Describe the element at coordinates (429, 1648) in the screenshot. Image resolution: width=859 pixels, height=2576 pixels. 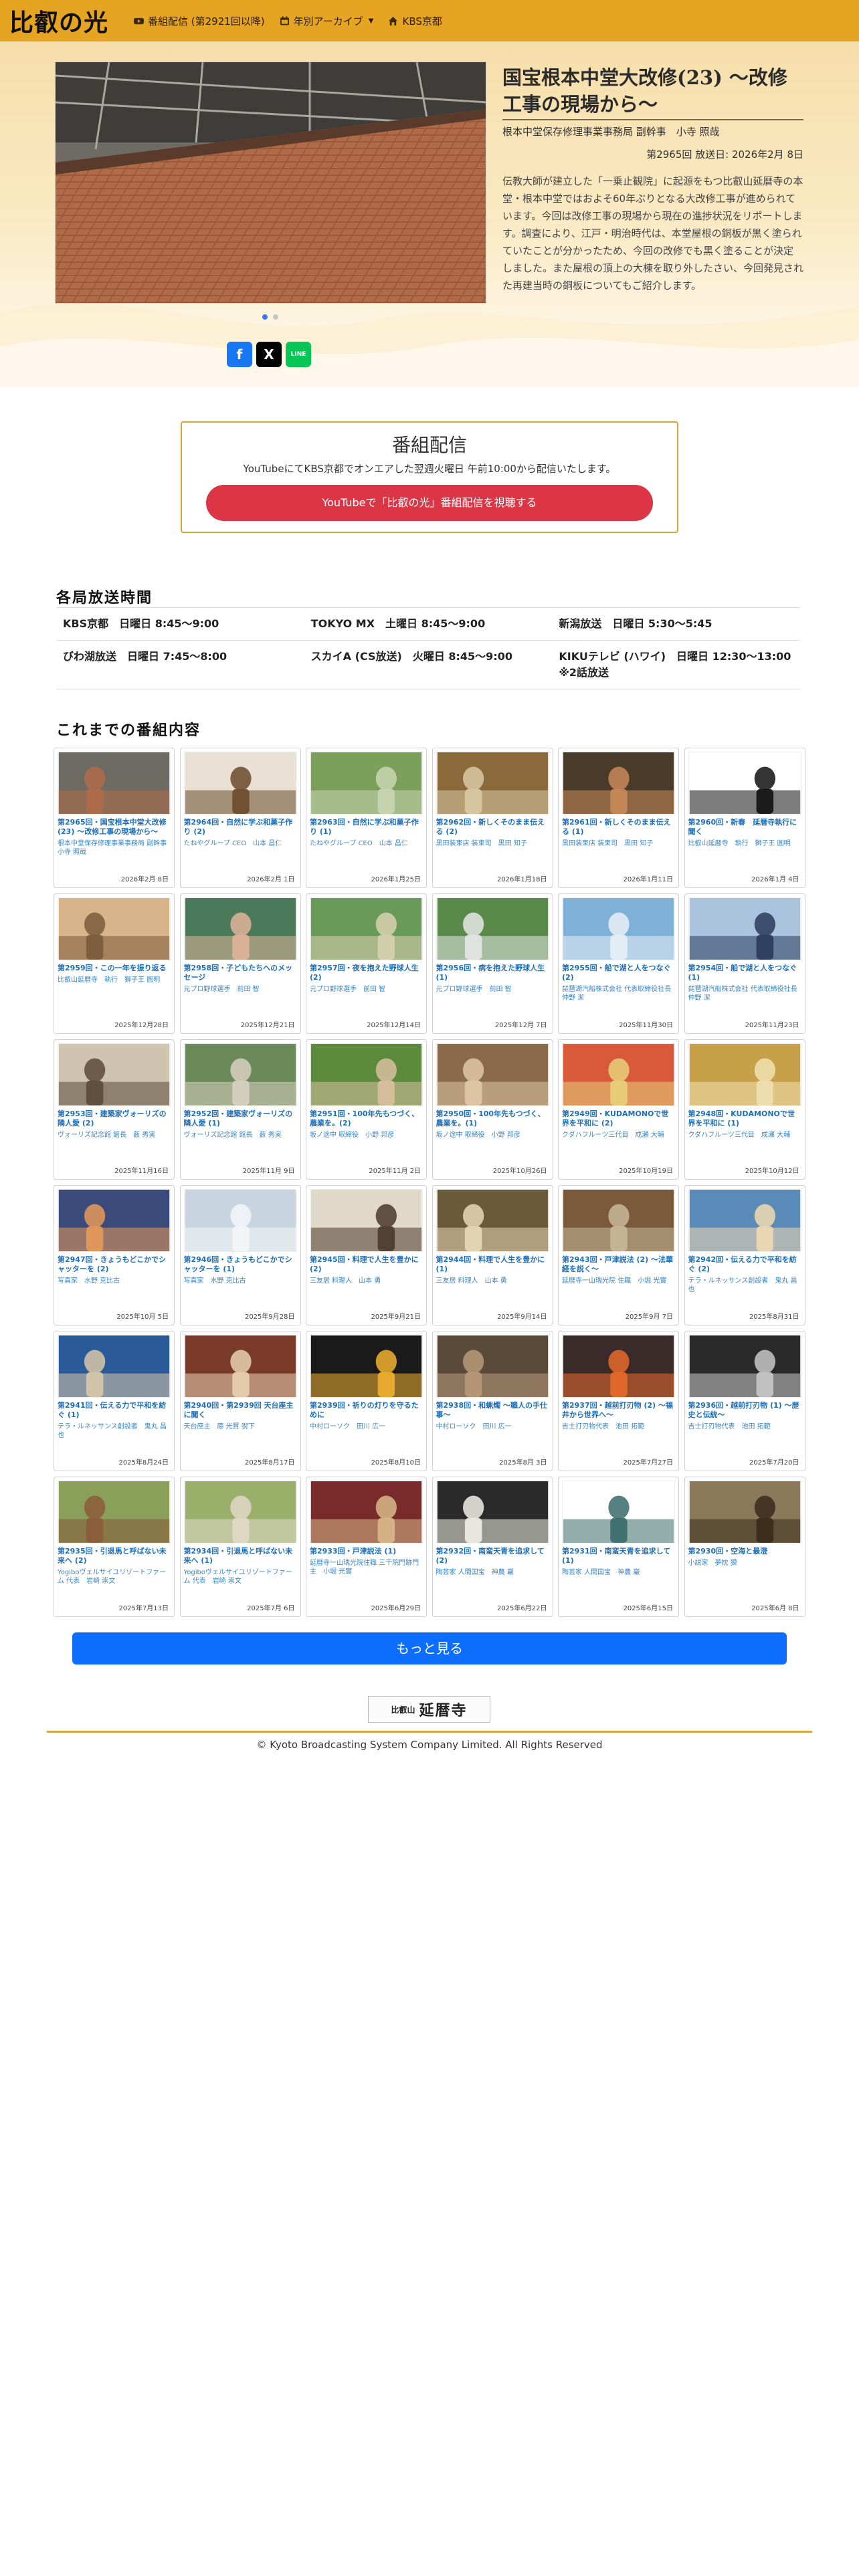
I see `load-more-button: もっと見る` at that location.